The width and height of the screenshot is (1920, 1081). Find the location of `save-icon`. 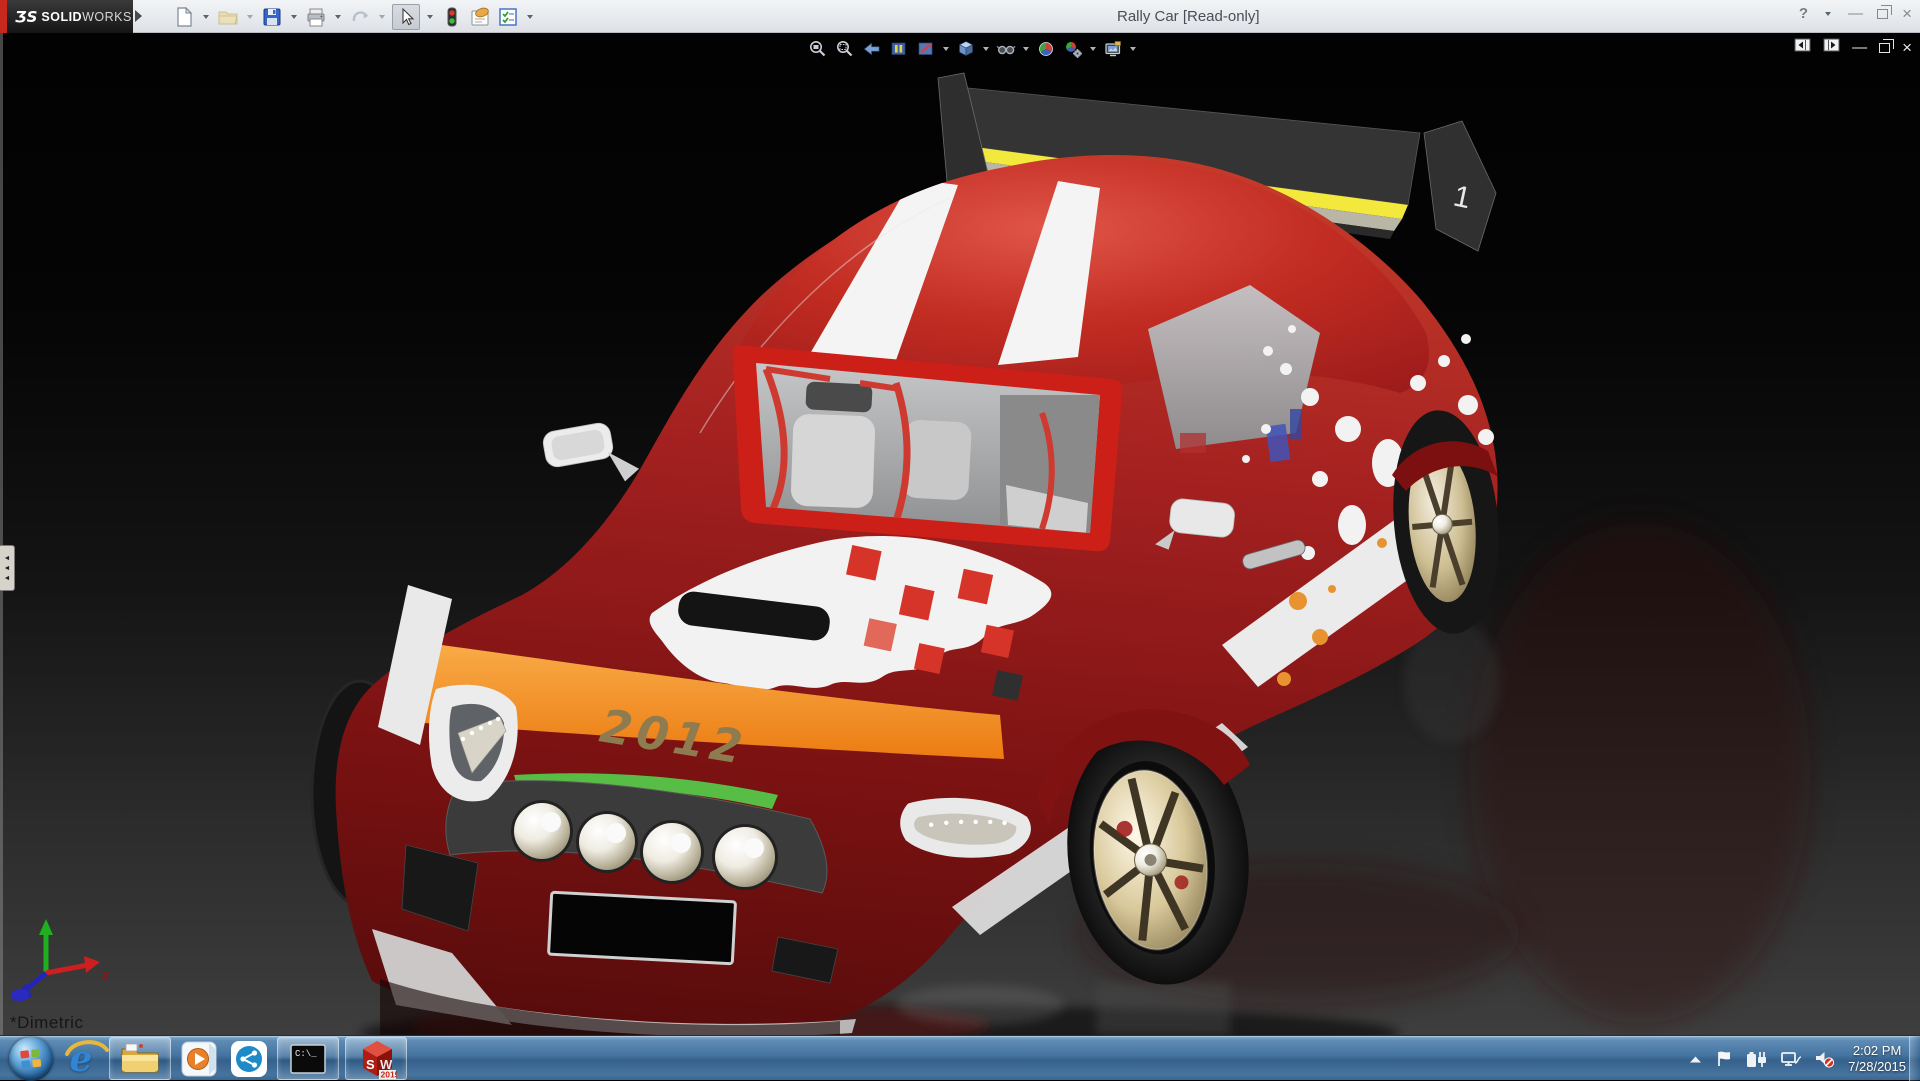

save-icon is located at coordinates (272, 16).